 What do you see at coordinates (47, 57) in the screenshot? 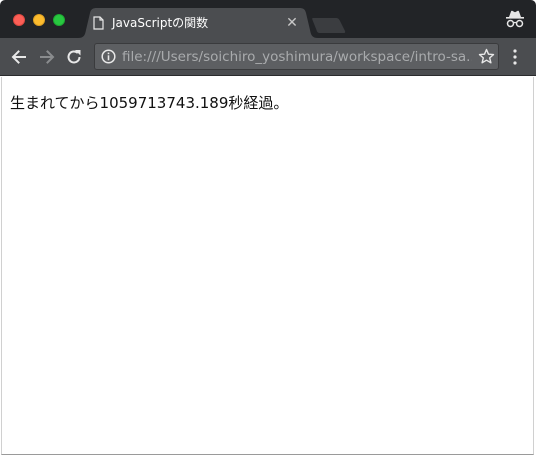
I see `forward-arrow-icon` at bounding box center [47, 57].